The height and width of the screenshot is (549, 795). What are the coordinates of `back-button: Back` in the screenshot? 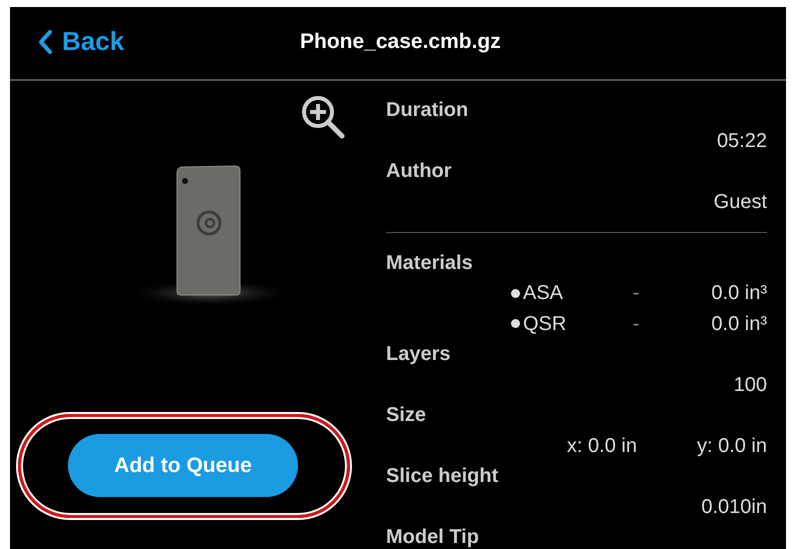 It's located at (81, 41).